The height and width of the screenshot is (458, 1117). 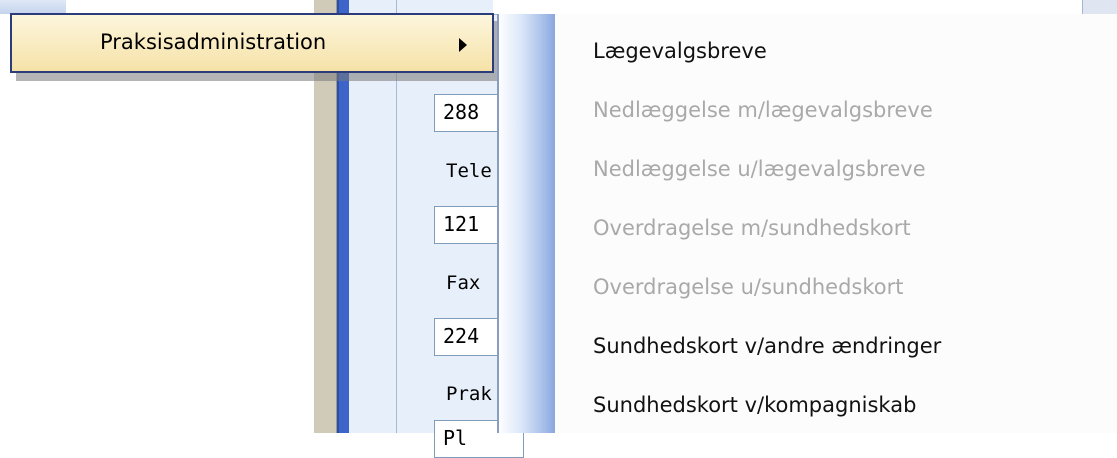 What do you see at coordinates (748, 287) in the screenshot?
I see `submenu-item-label: Overdragelse u/sundhedskort` at bounding box center [748, 287].